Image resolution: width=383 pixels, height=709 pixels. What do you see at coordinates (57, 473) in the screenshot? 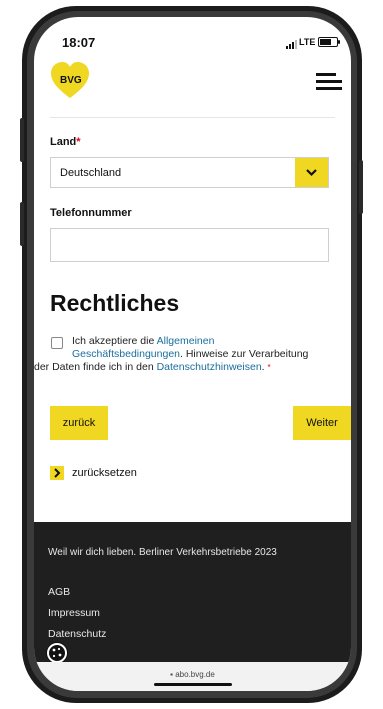
I see `chevron-right-icon` at bounding box center [57, 473].